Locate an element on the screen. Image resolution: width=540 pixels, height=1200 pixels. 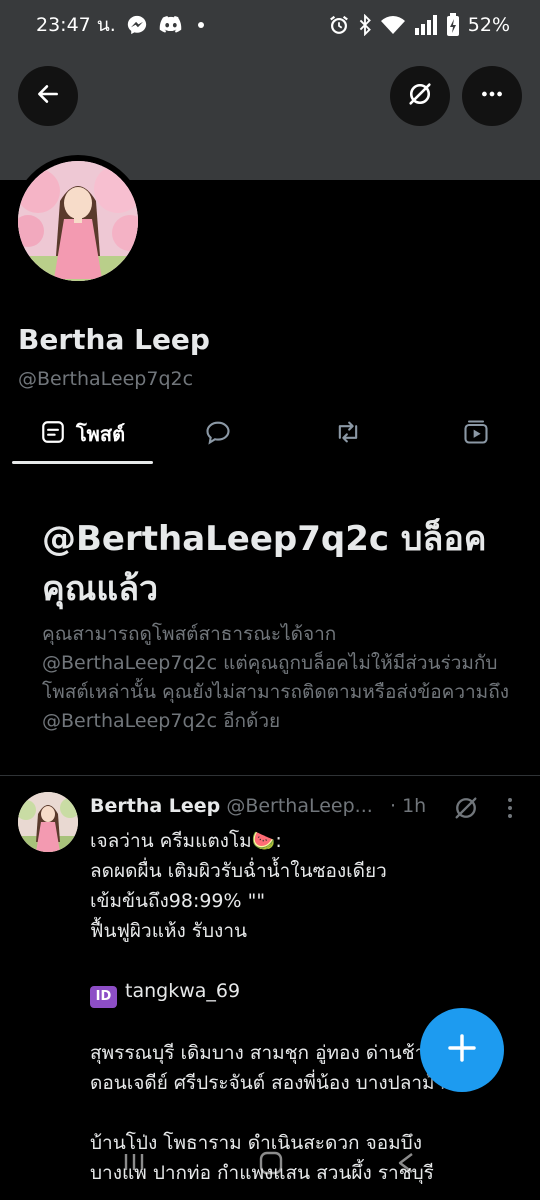
post-line: เข้มข้นถึง98:99% "" is located at coordinates (178, 901).